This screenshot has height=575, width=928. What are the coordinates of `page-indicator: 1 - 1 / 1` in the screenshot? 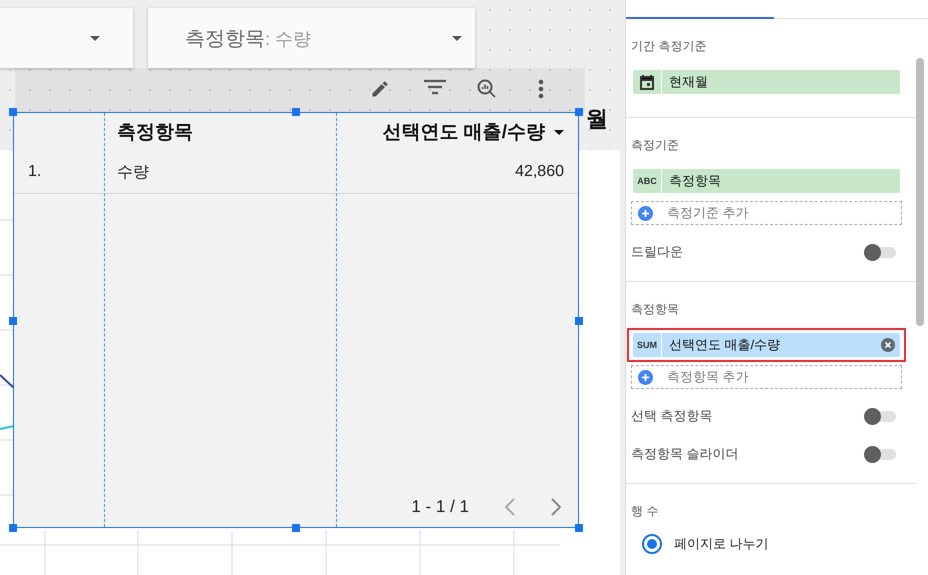 It's located at (440, 507).